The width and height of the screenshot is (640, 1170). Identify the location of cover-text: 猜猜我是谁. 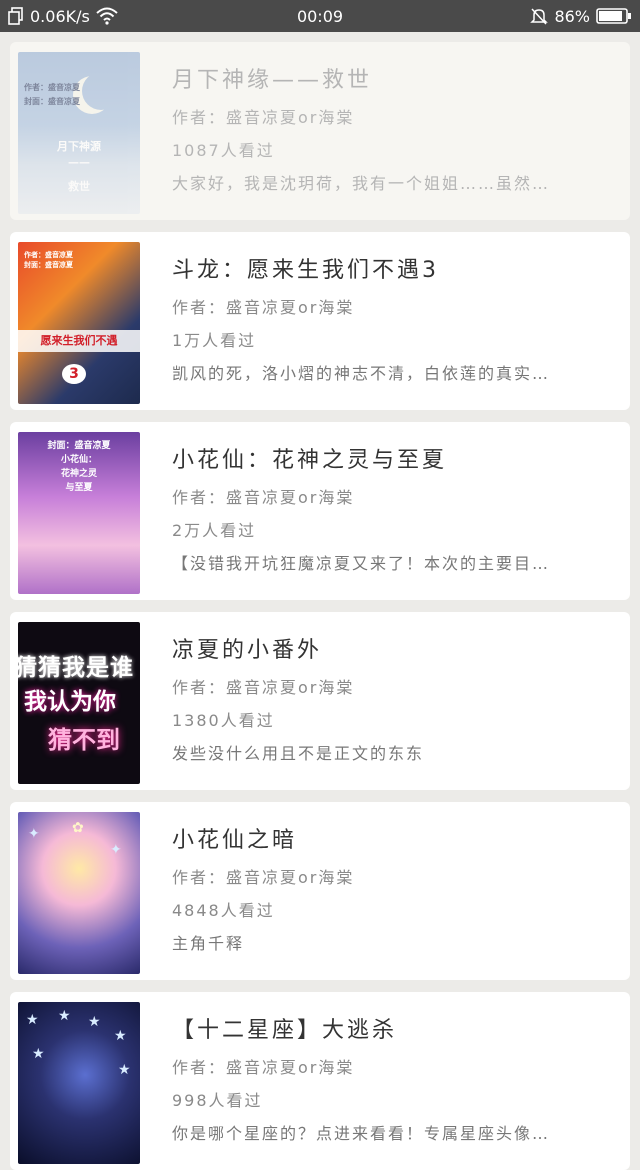
(76, 668).